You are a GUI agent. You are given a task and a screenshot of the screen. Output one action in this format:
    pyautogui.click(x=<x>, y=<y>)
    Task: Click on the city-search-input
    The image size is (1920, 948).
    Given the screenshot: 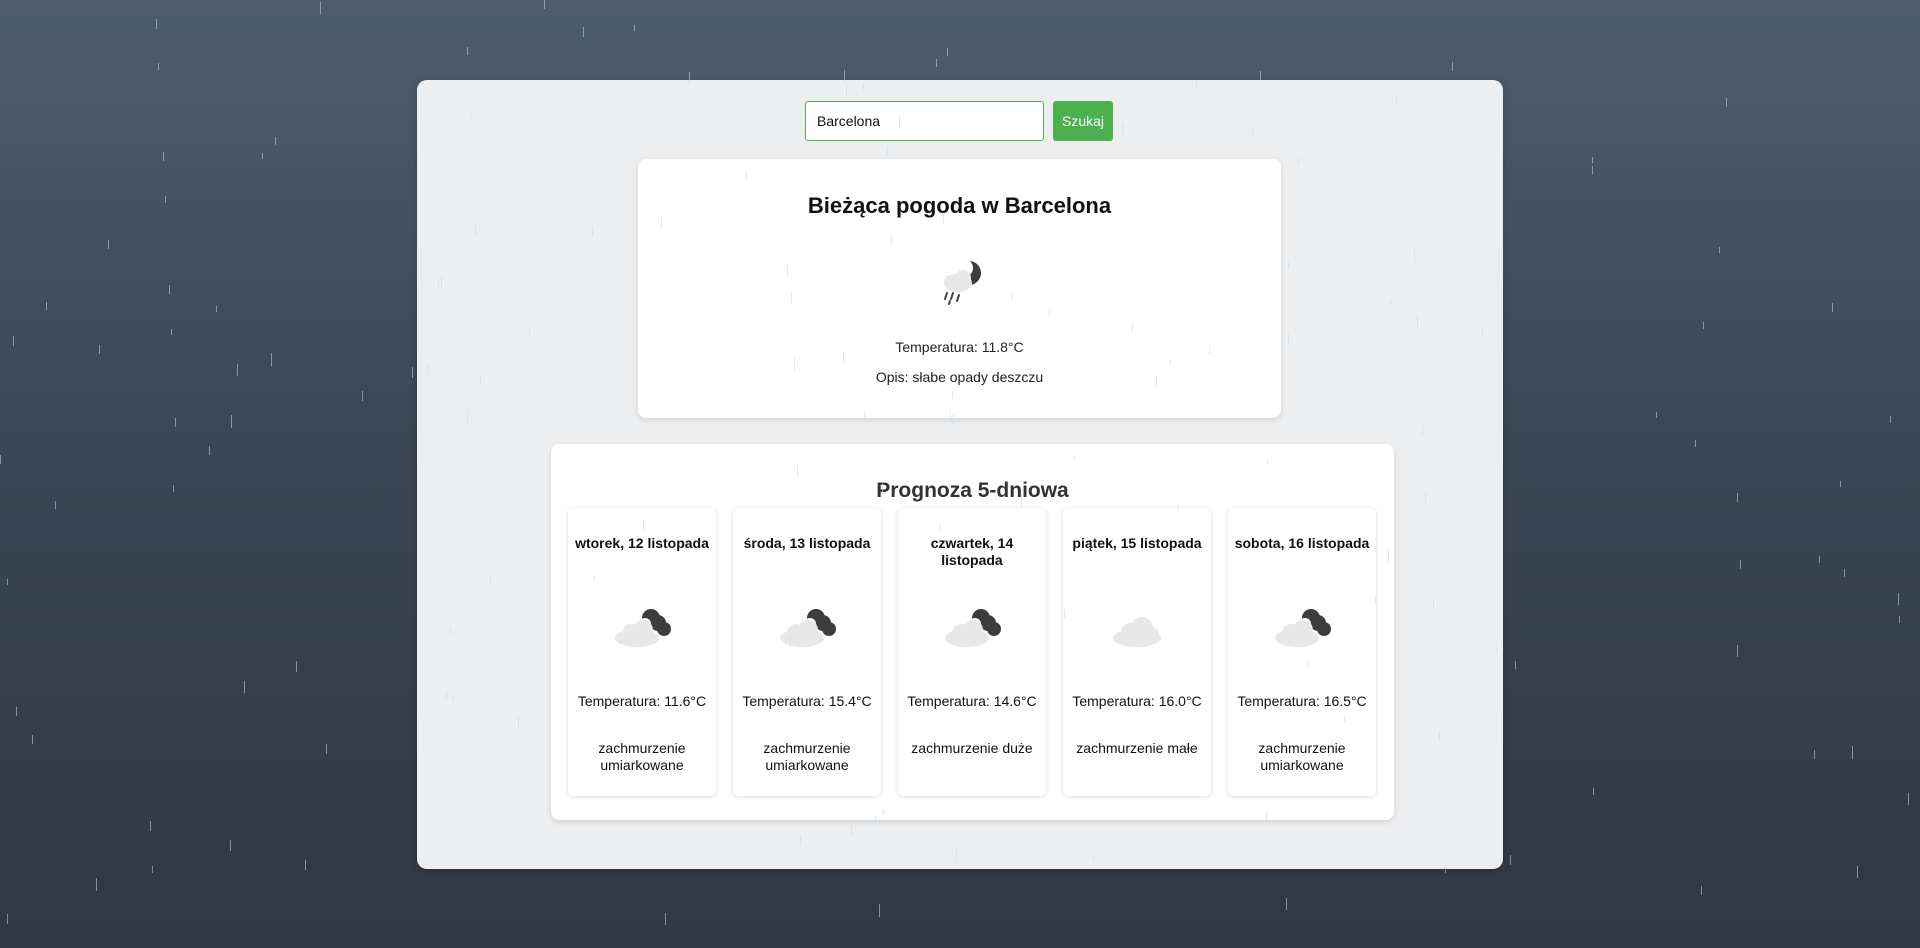 What is the action you would take?
    pyautogui.click(x=924, y=121)
    